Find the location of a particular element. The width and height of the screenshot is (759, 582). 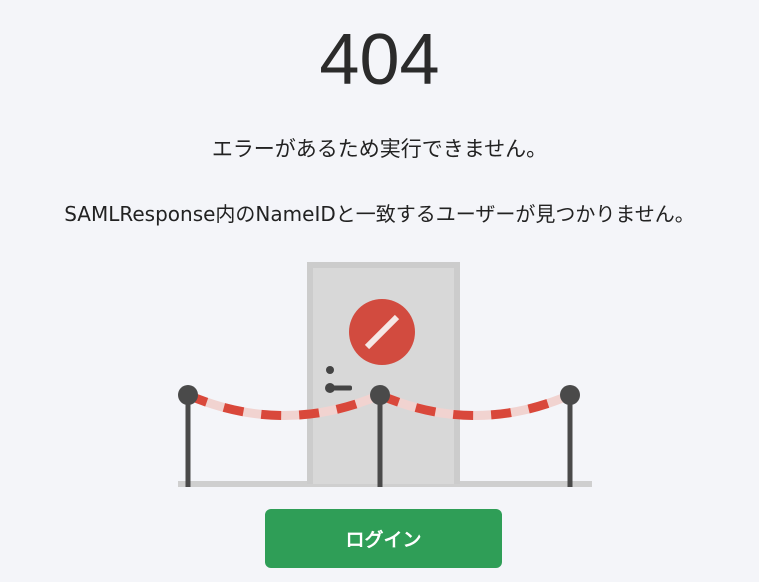

door-icon is located at coordinates (383, 373).